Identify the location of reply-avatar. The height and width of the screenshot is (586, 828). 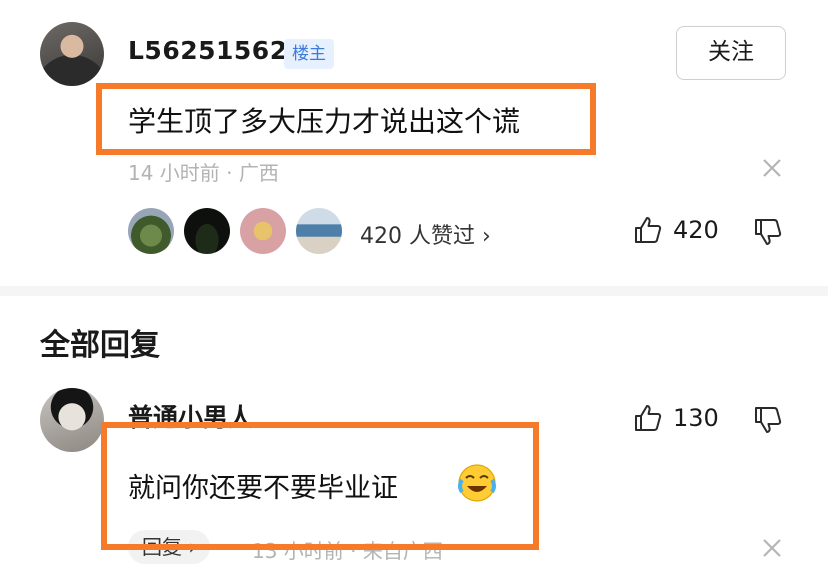
(72, 420).